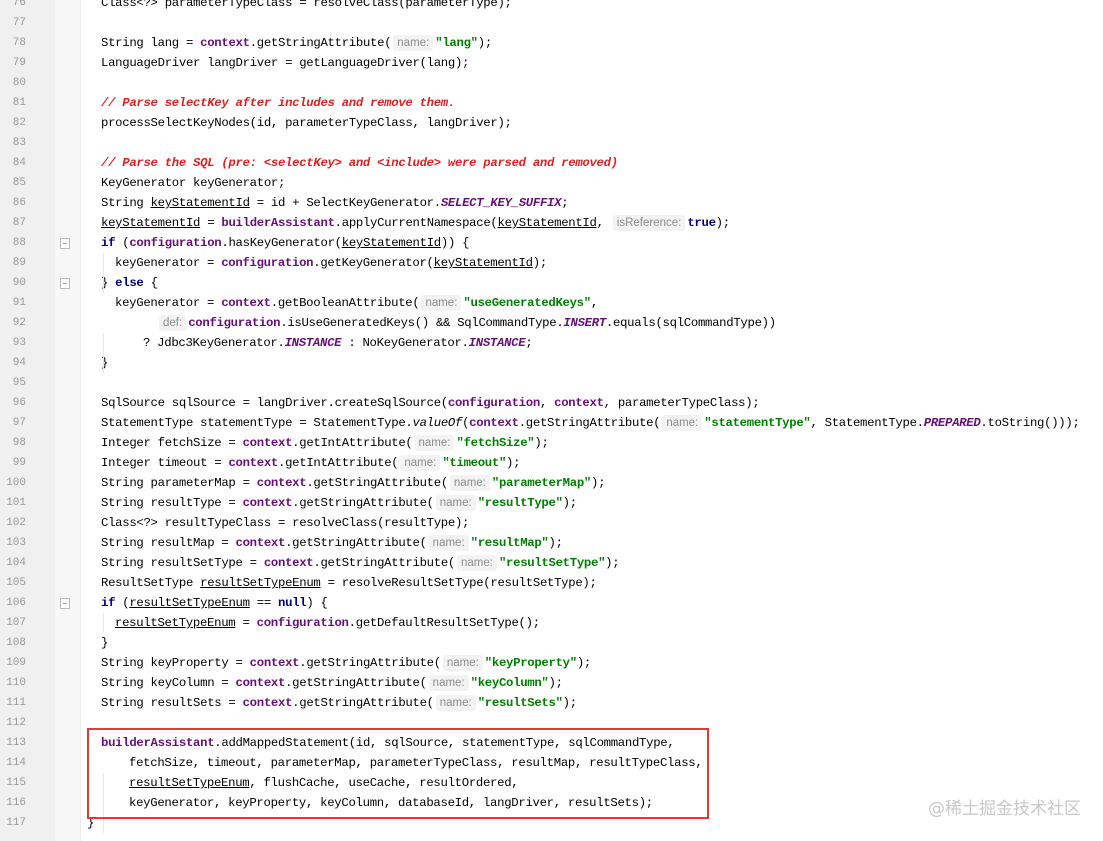  Describe the element at coordinates (551, 363) in the screenshot. I see `code-line: 94}` at that location.